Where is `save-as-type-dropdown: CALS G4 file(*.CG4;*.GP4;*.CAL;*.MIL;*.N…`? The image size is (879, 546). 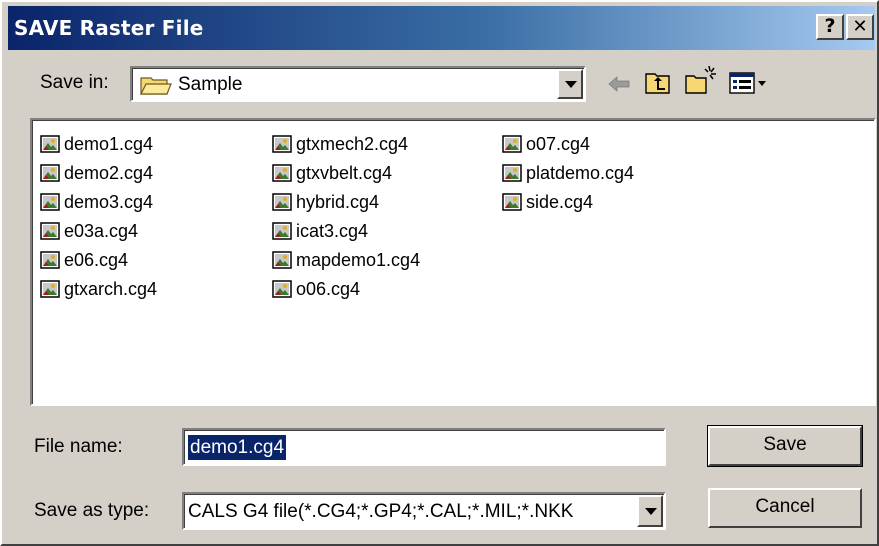
save-as-type-dropdown: CALS G4 file(*.CG4;*.GP4;*.CAL;*.MIL;*.N… is located at coordinates (424, 511).